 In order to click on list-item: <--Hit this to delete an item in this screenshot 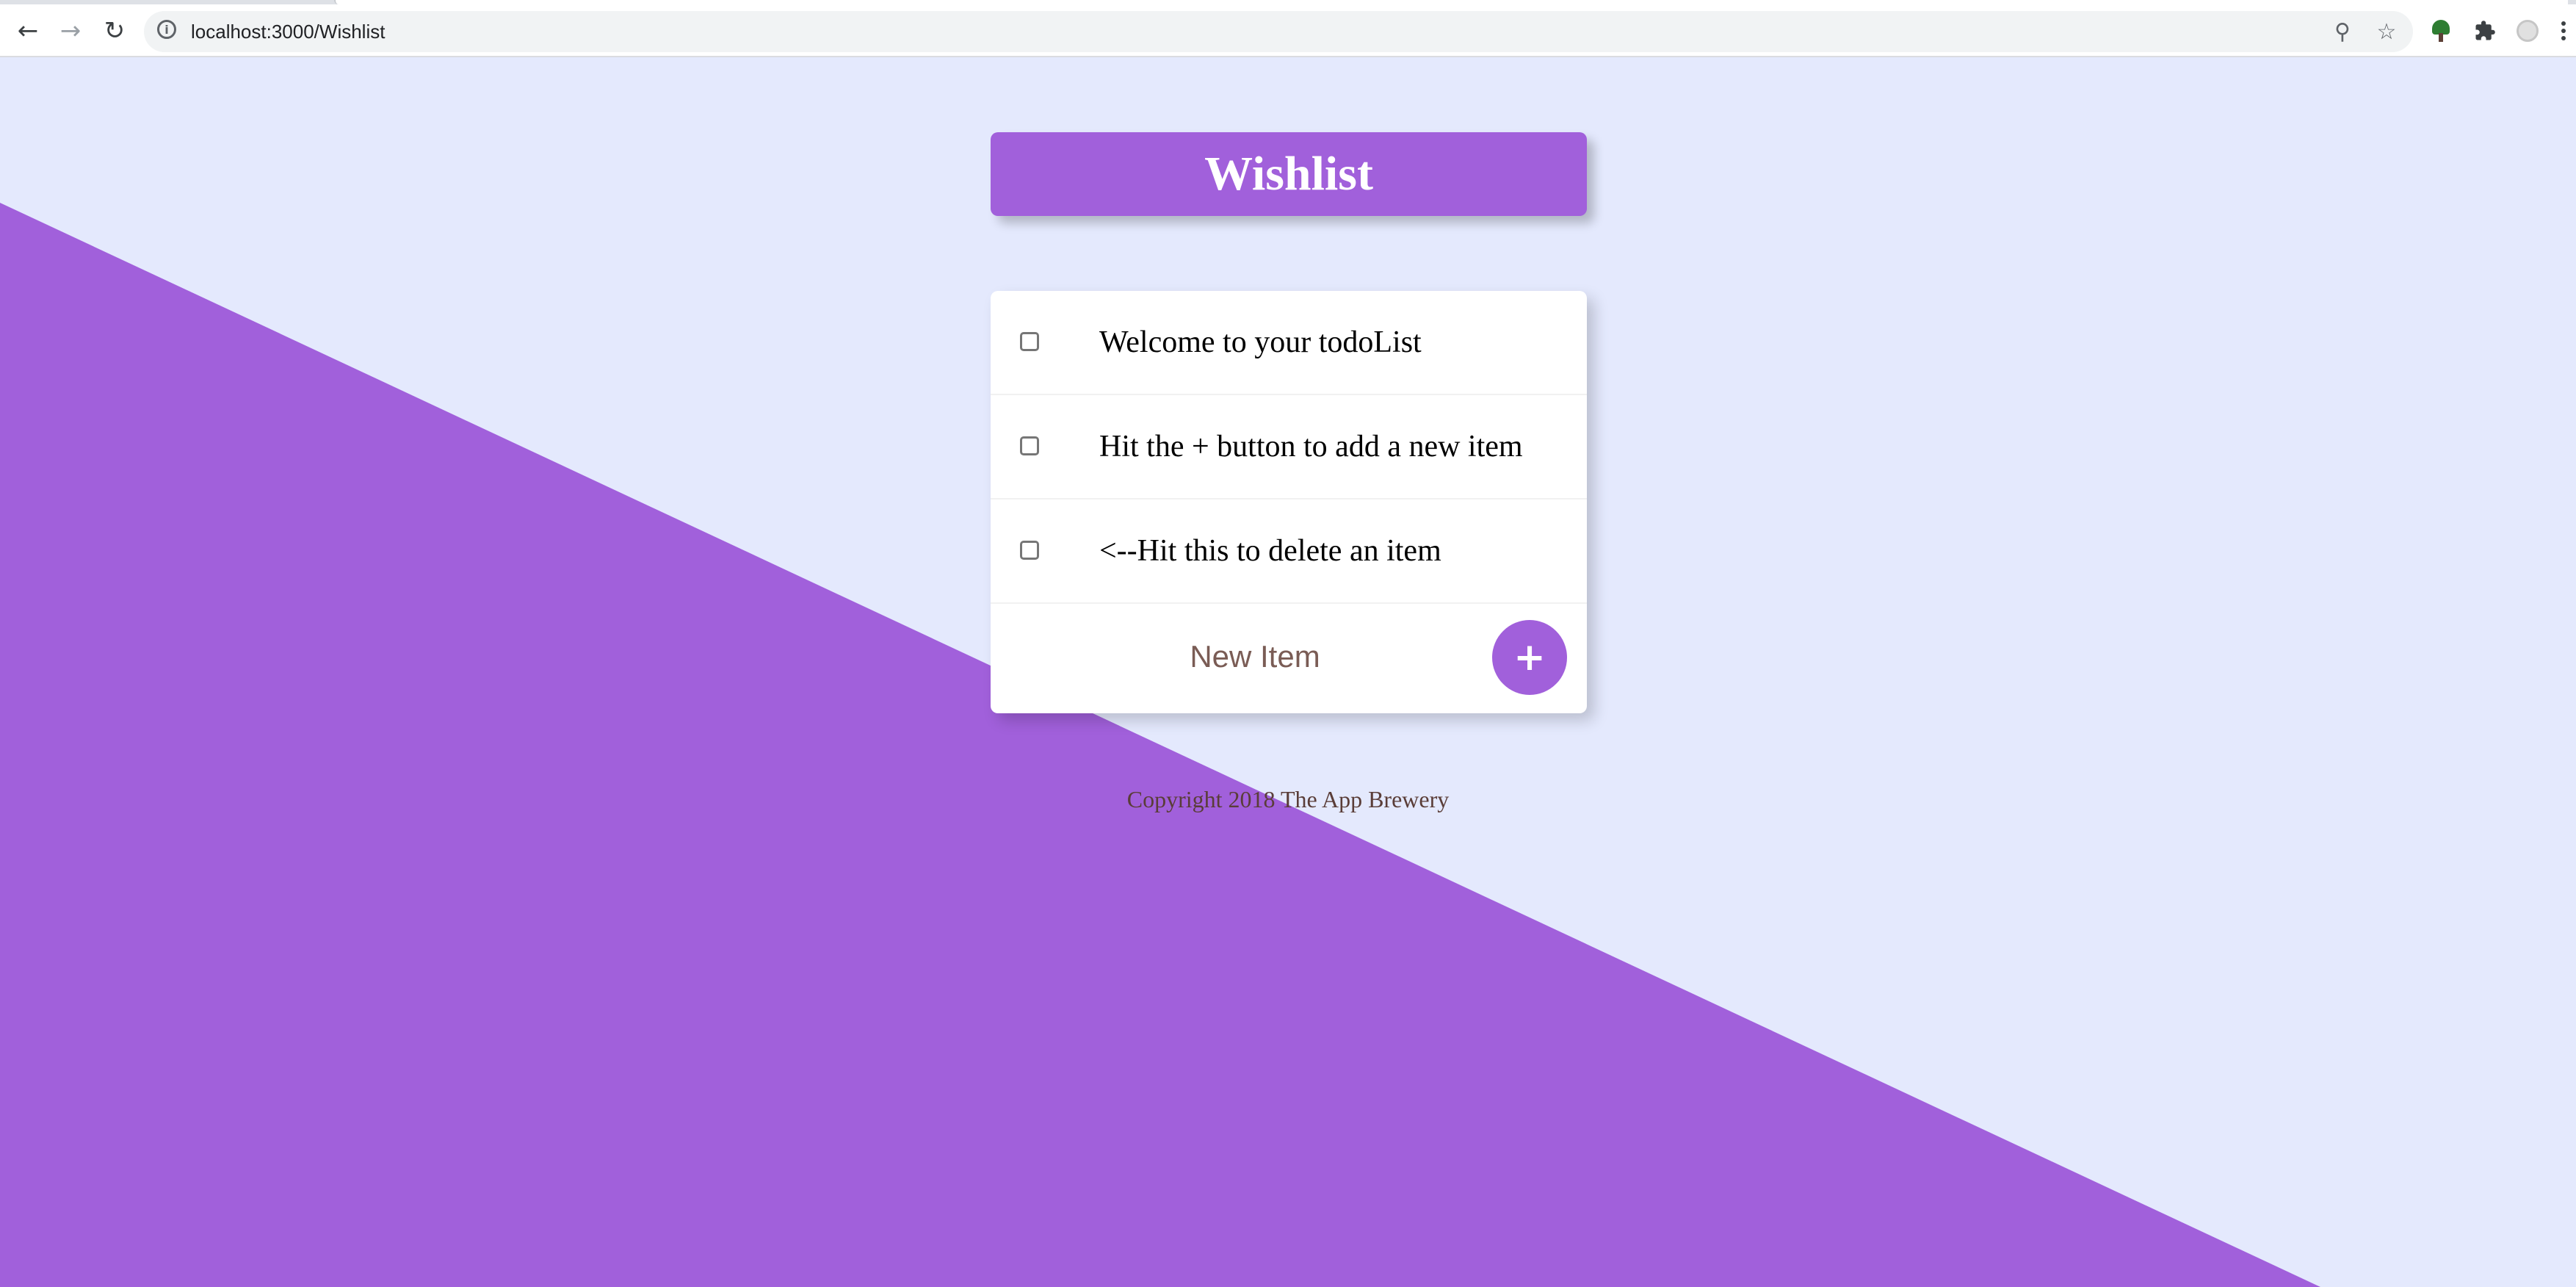, I will do `click(1289, 552)`.